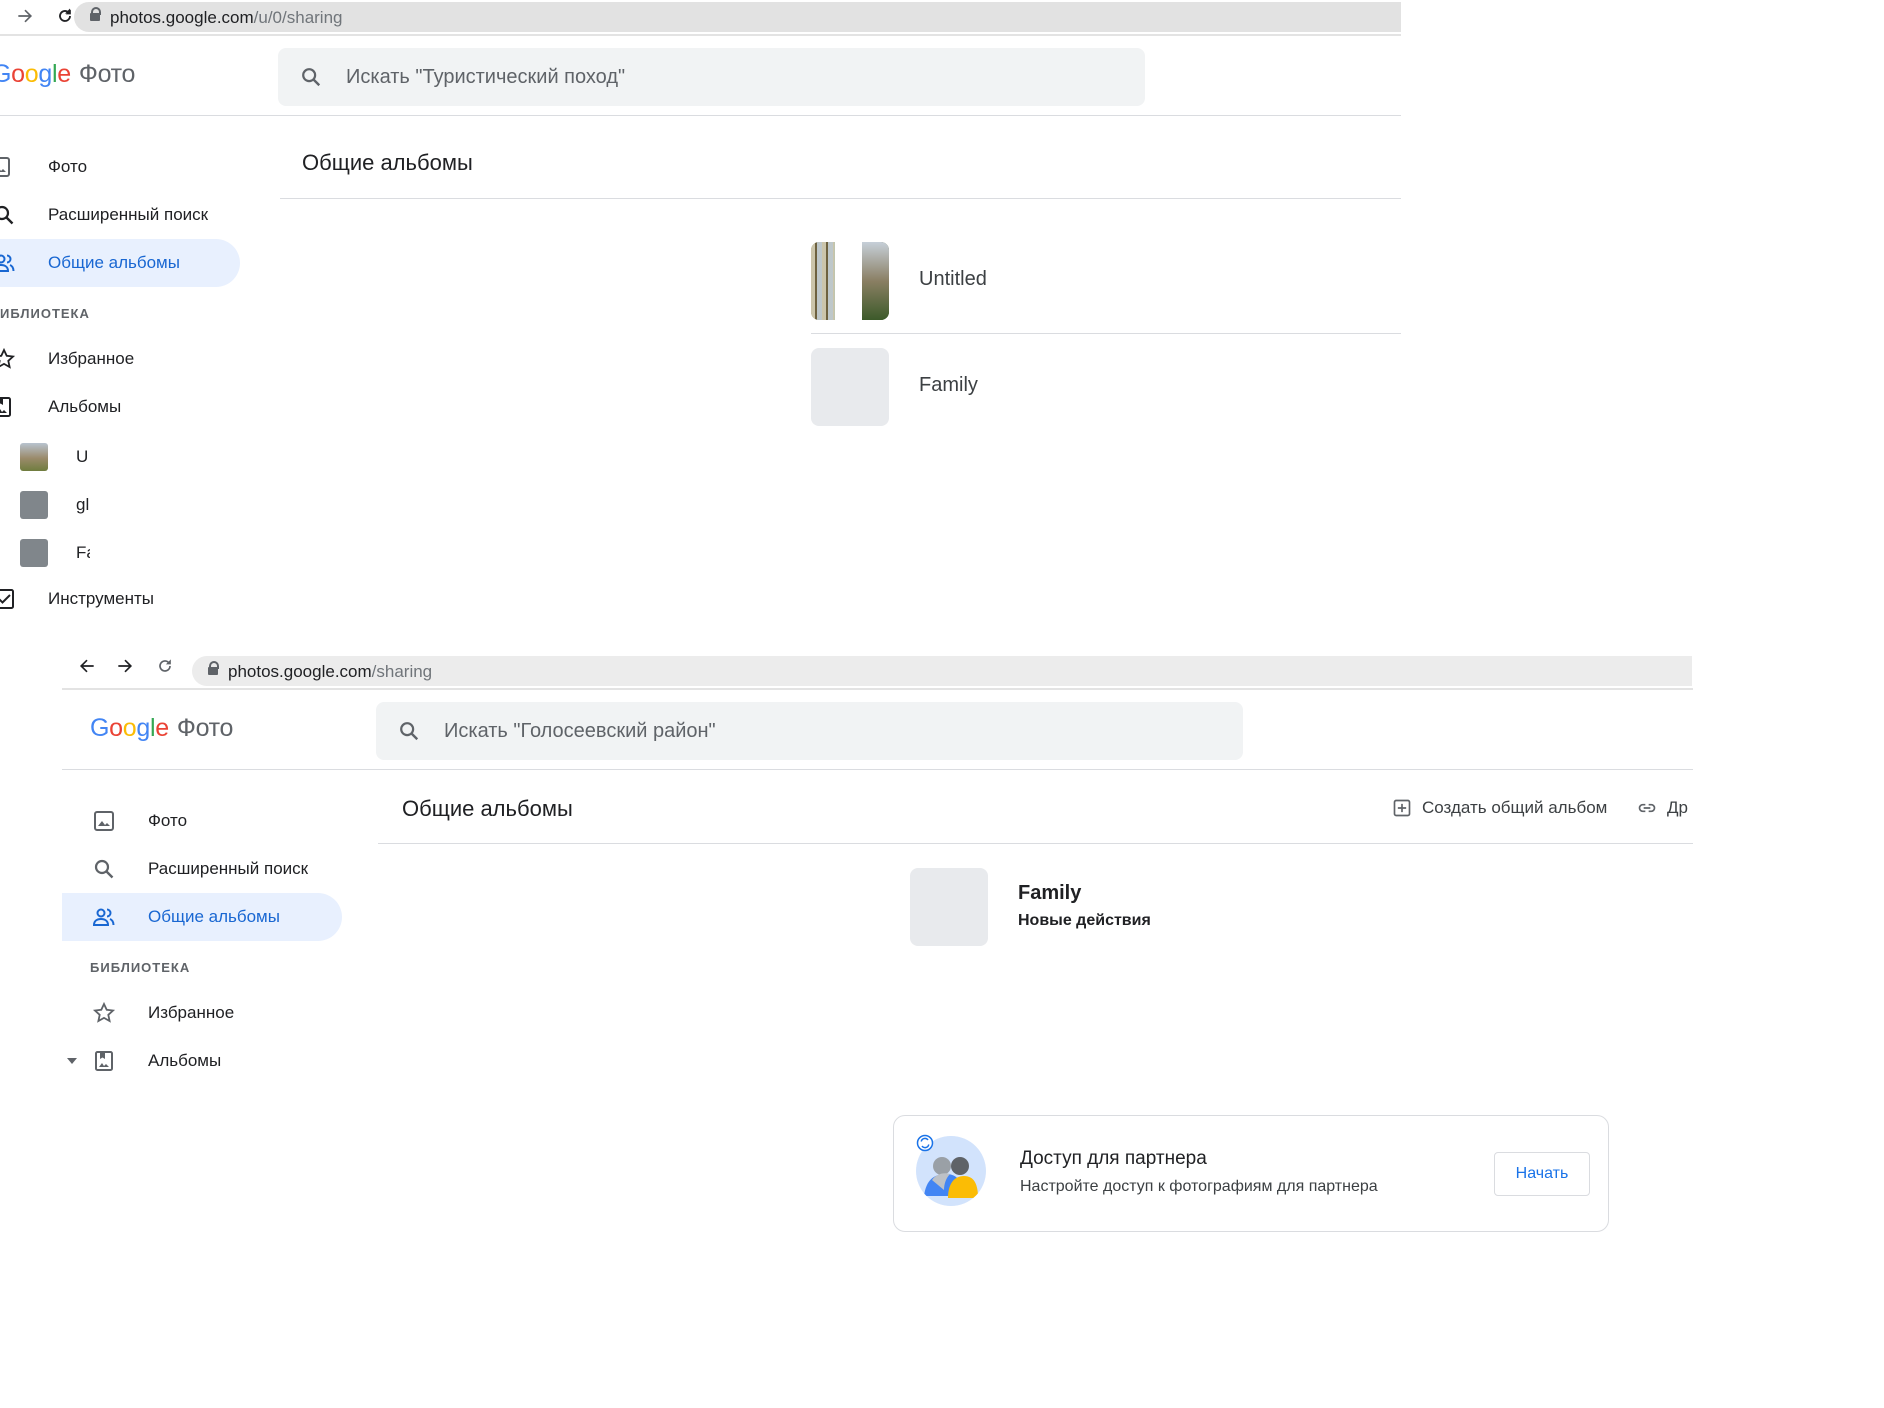  Describe the element at coordinates (925, 1143) in the screenshot. I see `sync-icon` at that location.